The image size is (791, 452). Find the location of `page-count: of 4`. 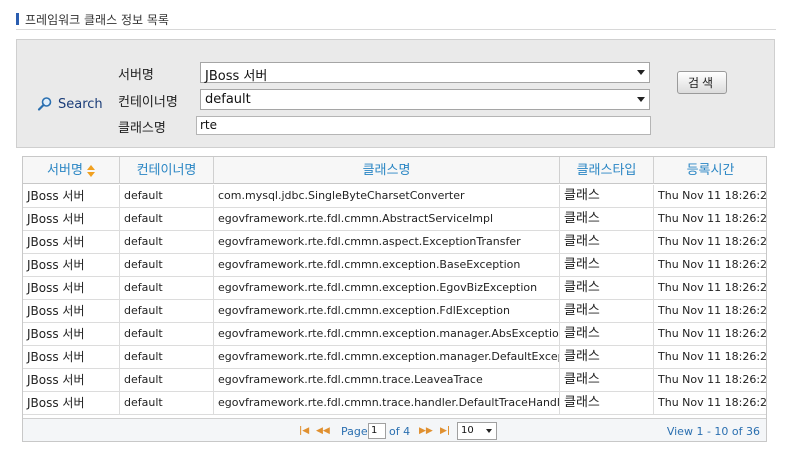

page-count: of 4 is located at coordinates (400, 431).